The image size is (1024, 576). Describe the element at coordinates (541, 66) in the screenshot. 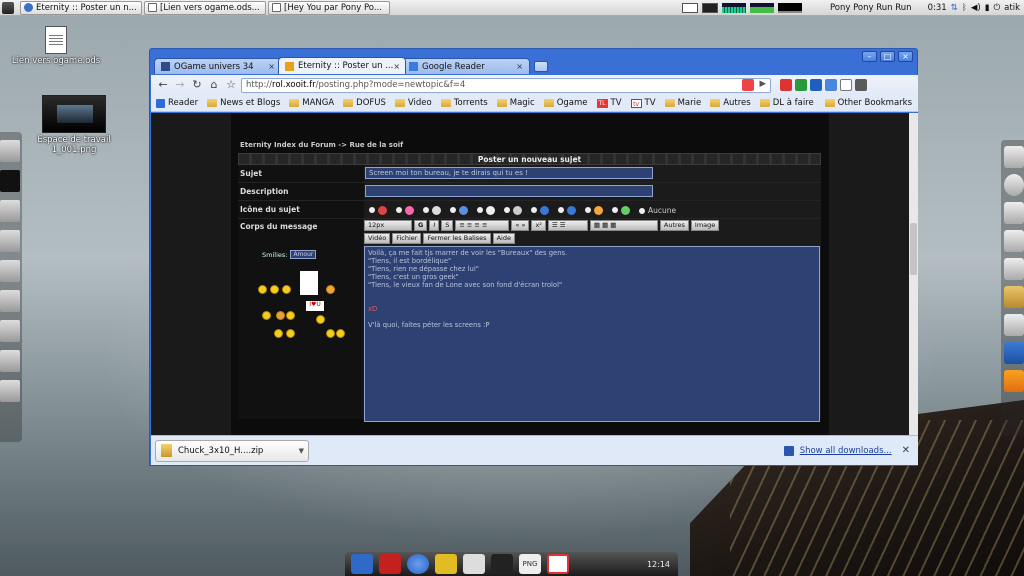

I see `new-tab-button` at that location.